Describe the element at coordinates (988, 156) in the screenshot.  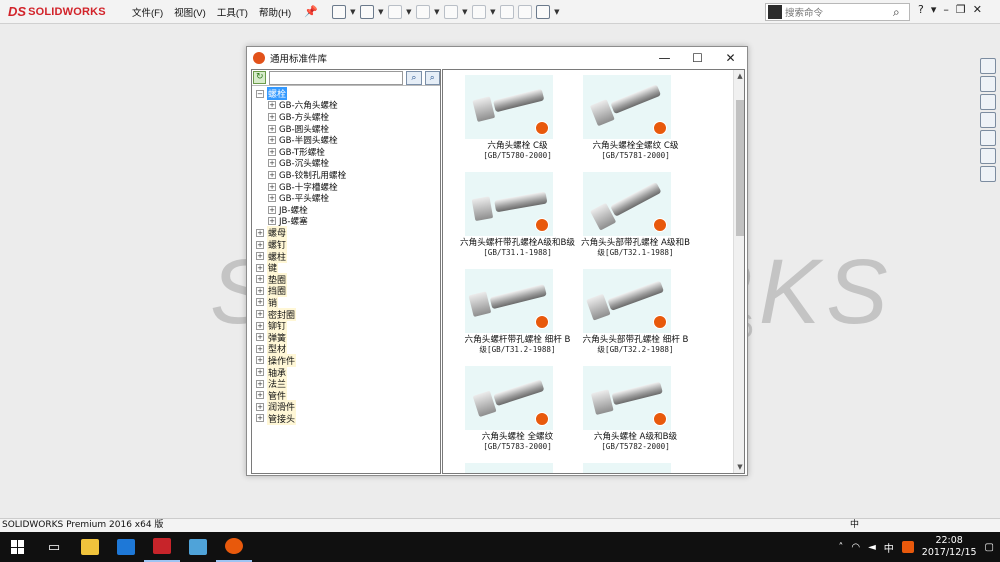
I see `custom-properties-icon` at that location.